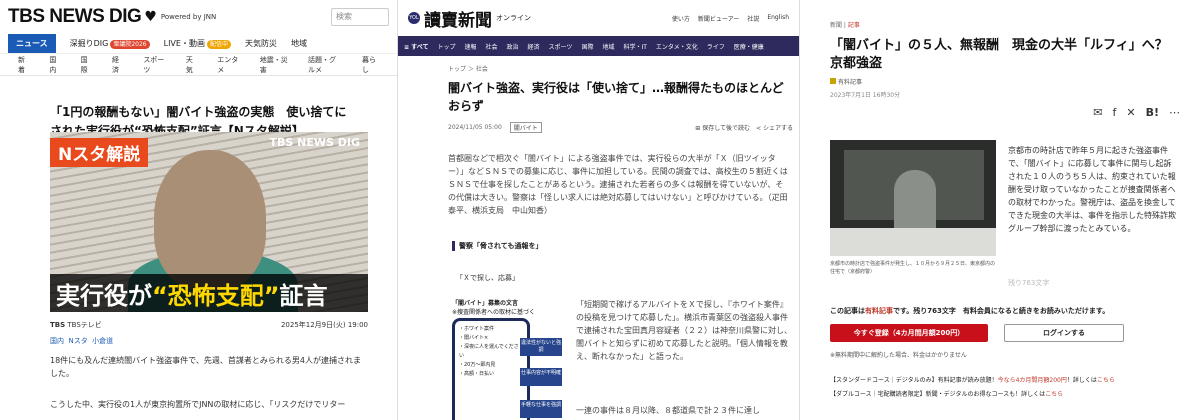 This screenshot has height=420, width=1200. I want to click on tag-link: 小倉道, so click(102, 341).